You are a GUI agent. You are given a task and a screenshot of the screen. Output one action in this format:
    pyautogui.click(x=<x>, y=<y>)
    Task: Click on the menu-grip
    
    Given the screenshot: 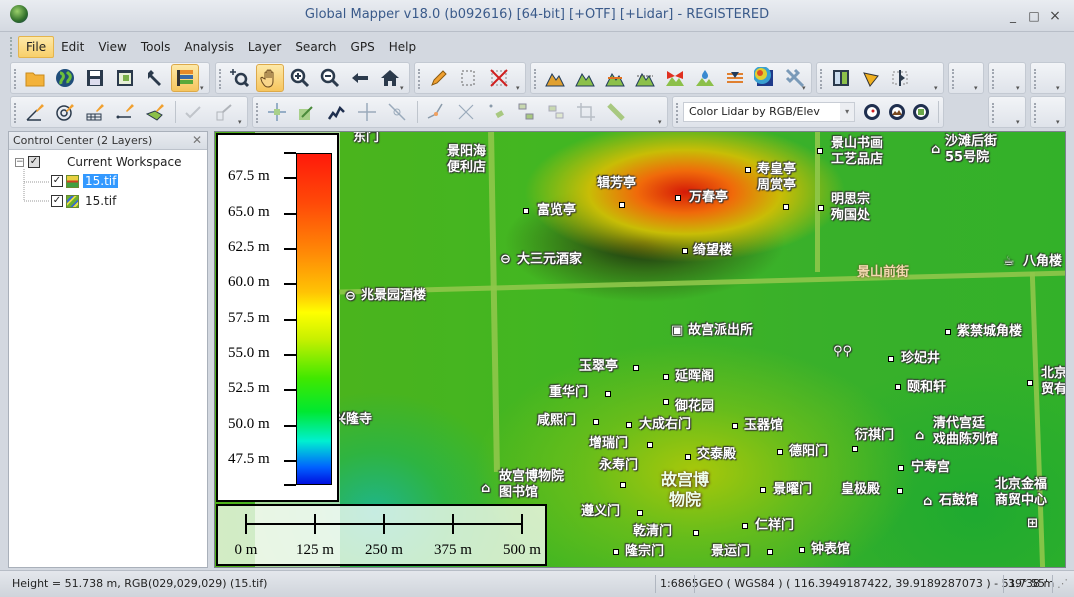 What is the action you would take?
    pyautogui.click(x=12, y=47)
    